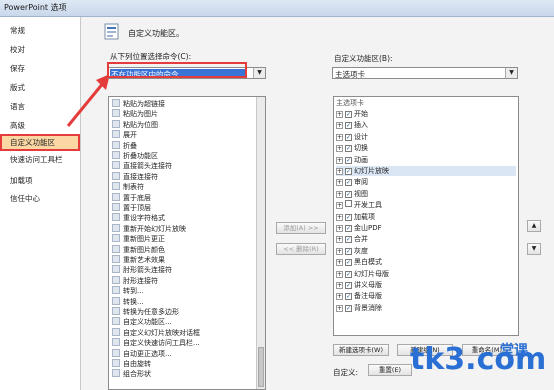 The image size is (554, 390). What do you see at coordinates (426, 205) in the screenshot?
I see `tree-item: + 开发工具` at bounding box center [426, 205].